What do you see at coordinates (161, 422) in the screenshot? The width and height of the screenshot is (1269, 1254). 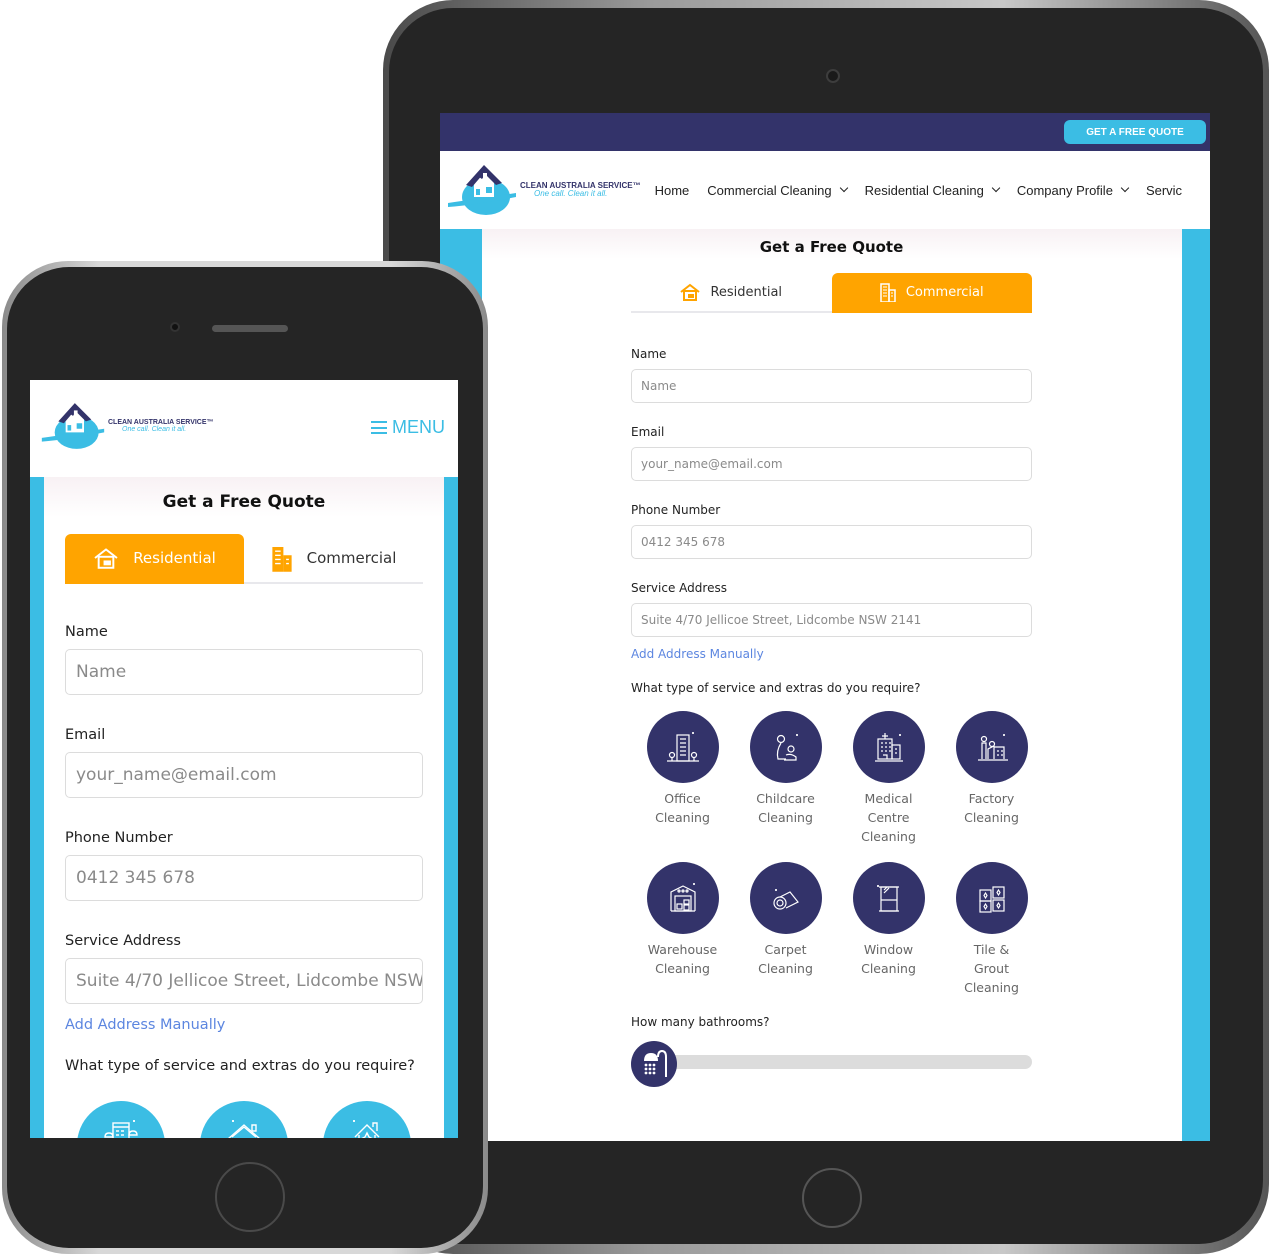 I see `logo-title: CLEAN AUSTRALIA SERVICE™` at bounding box center [161, 422].